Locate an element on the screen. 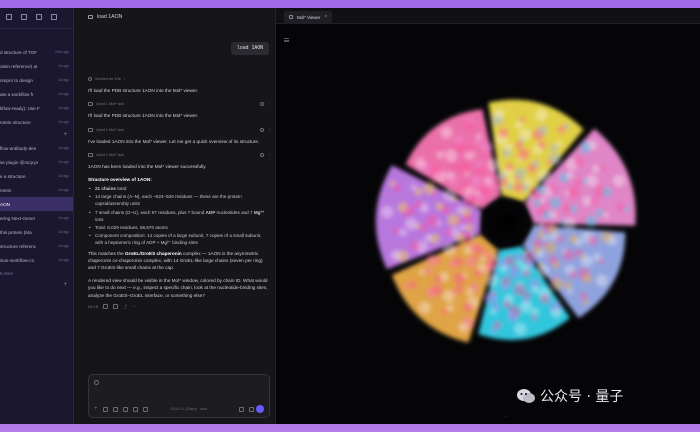 This screenshot has height=432, width=700. resize-handle-icon: ⋯ is located at coordinates (504, 417).